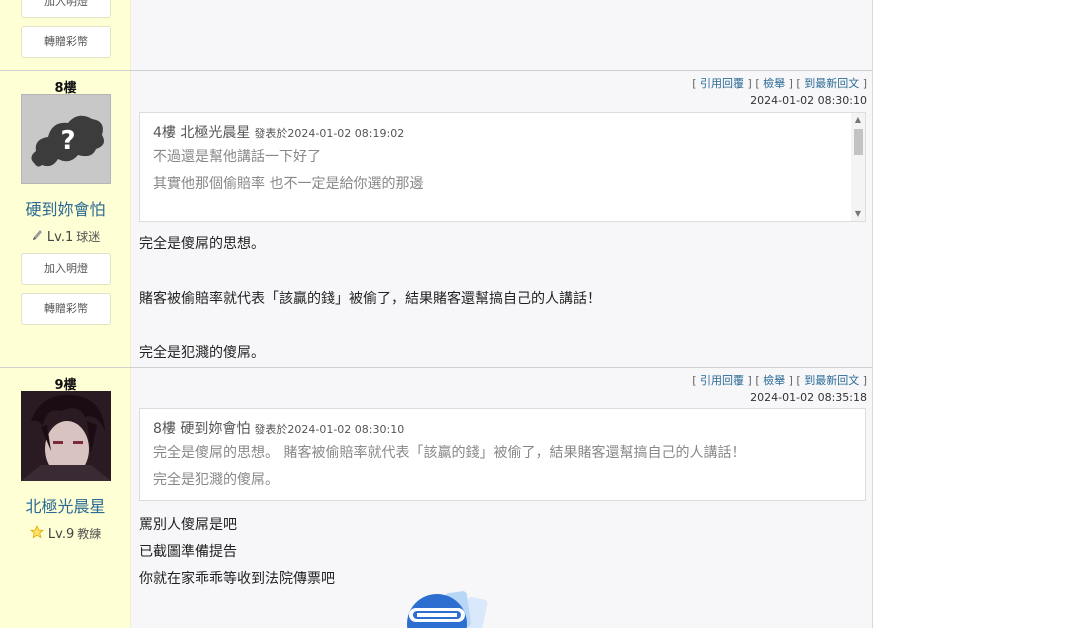 The image size is (1080, 628). I want to click on avatar: ?, so click(66, 139).